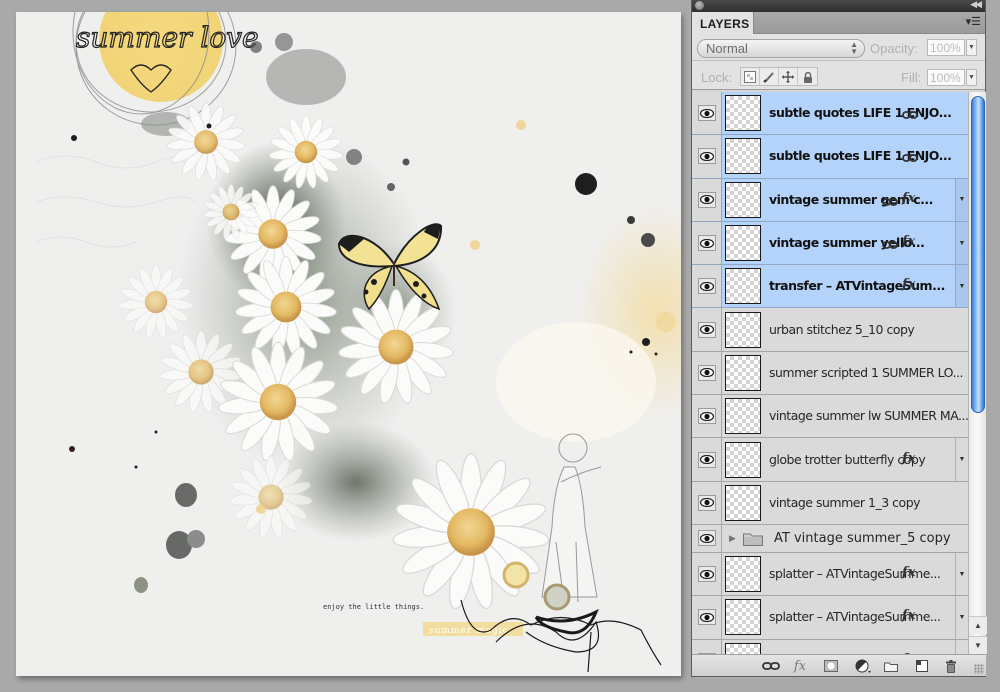 Image resolution: width=1000 pixels, height=692 pixels. Describe the element at coordinates (951, 666) in the screenshot. I see `delete-layer-button` at that location.